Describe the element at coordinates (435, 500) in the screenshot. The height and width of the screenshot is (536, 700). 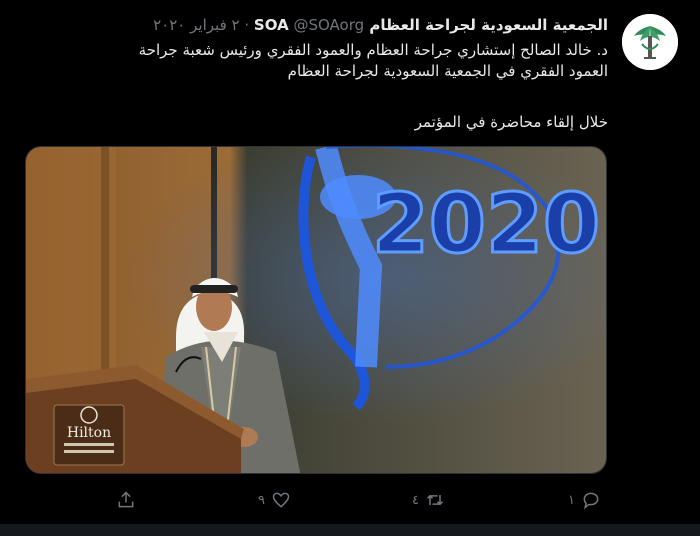
I see `retweet-icon` at that location.